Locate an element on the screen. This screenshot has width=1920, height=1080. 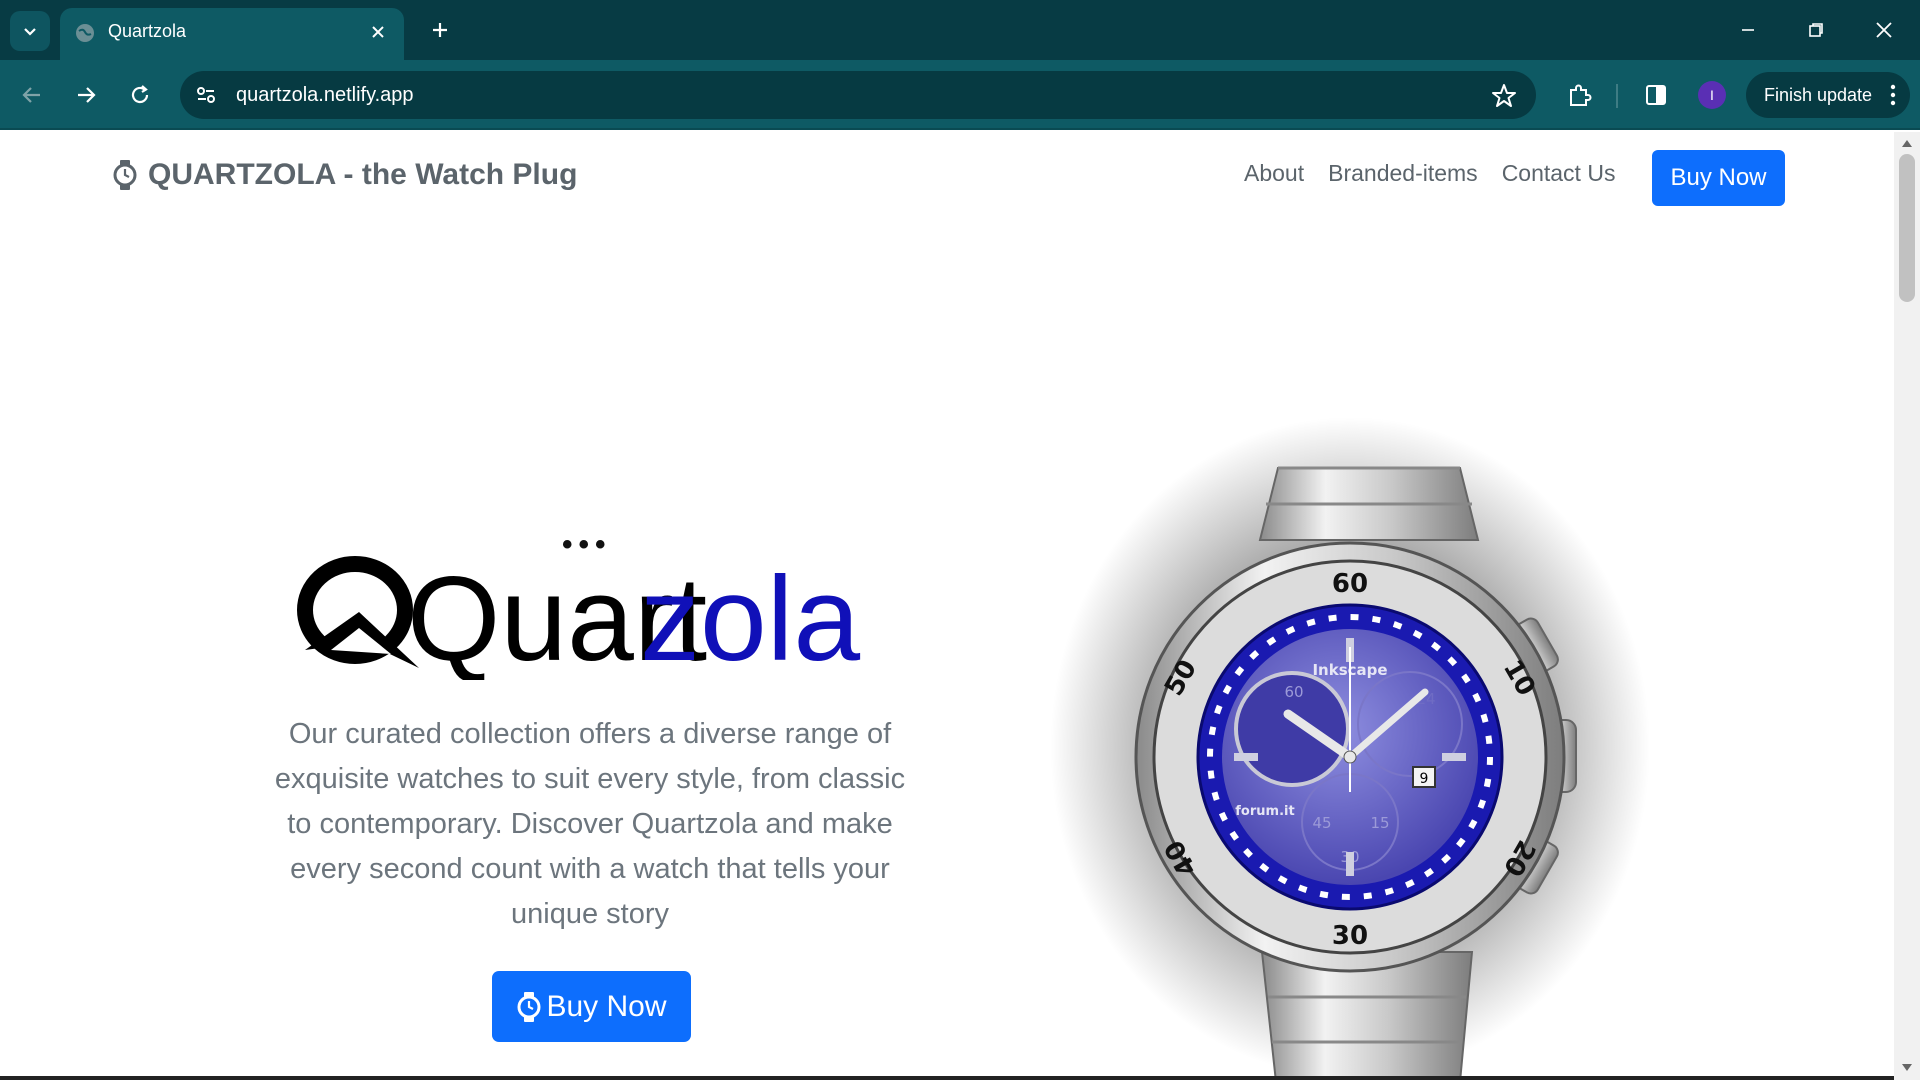
nav-about-link: About is located at coordinates (1274, 173).